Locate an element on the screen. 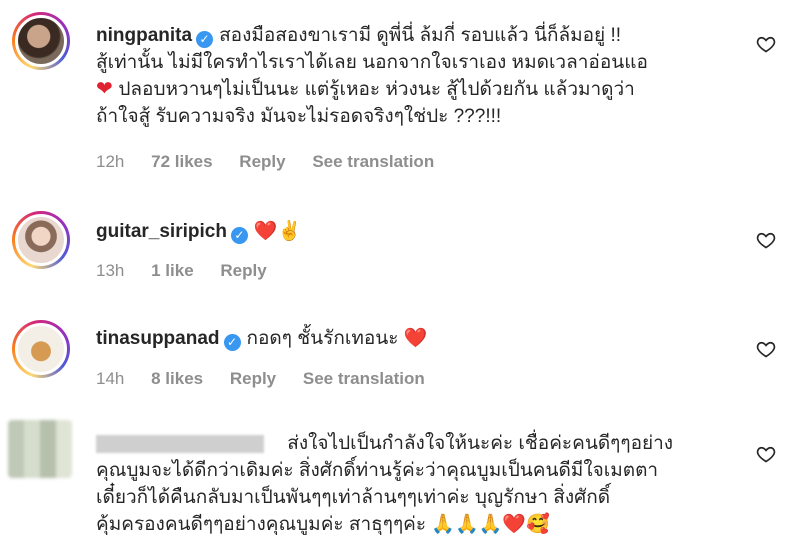 The height and width of the screenshot is (554, 800). likes-count: 72 likes is located at coordinates (181, 161).